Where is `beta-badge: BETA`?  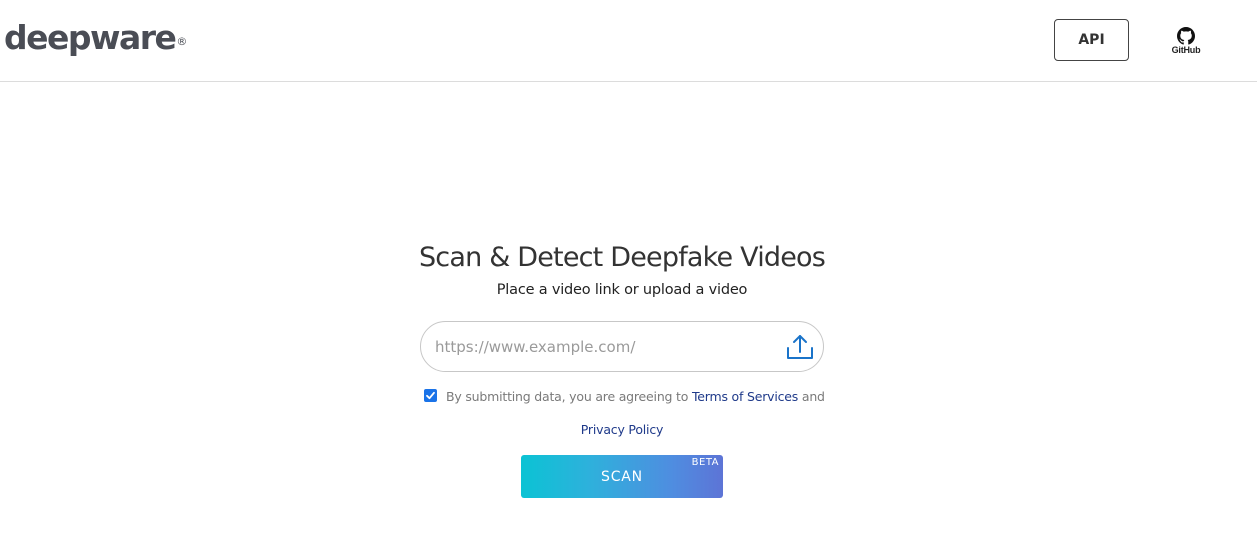
beta-badge: BETA is located at coordinates (705, 462).